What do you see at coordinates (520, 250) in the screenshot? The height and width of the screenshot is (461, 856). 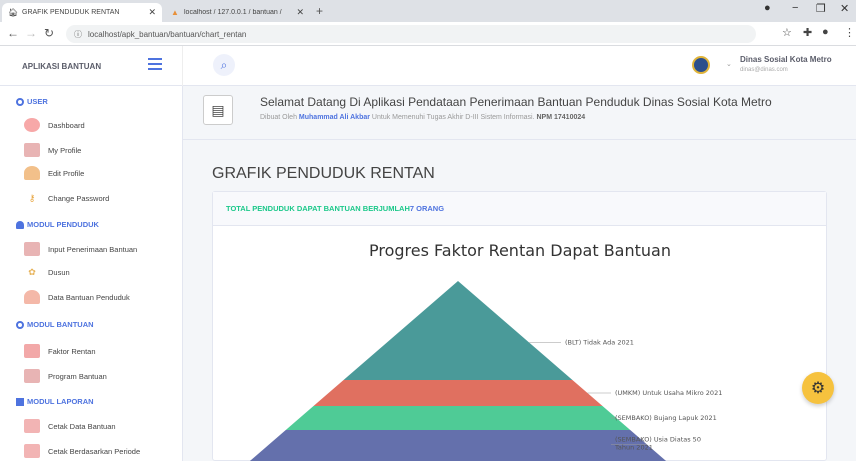 I see `chart-title: Progres Faktor Rentan Dapat Bantuan` at bounding box center [520, 250].